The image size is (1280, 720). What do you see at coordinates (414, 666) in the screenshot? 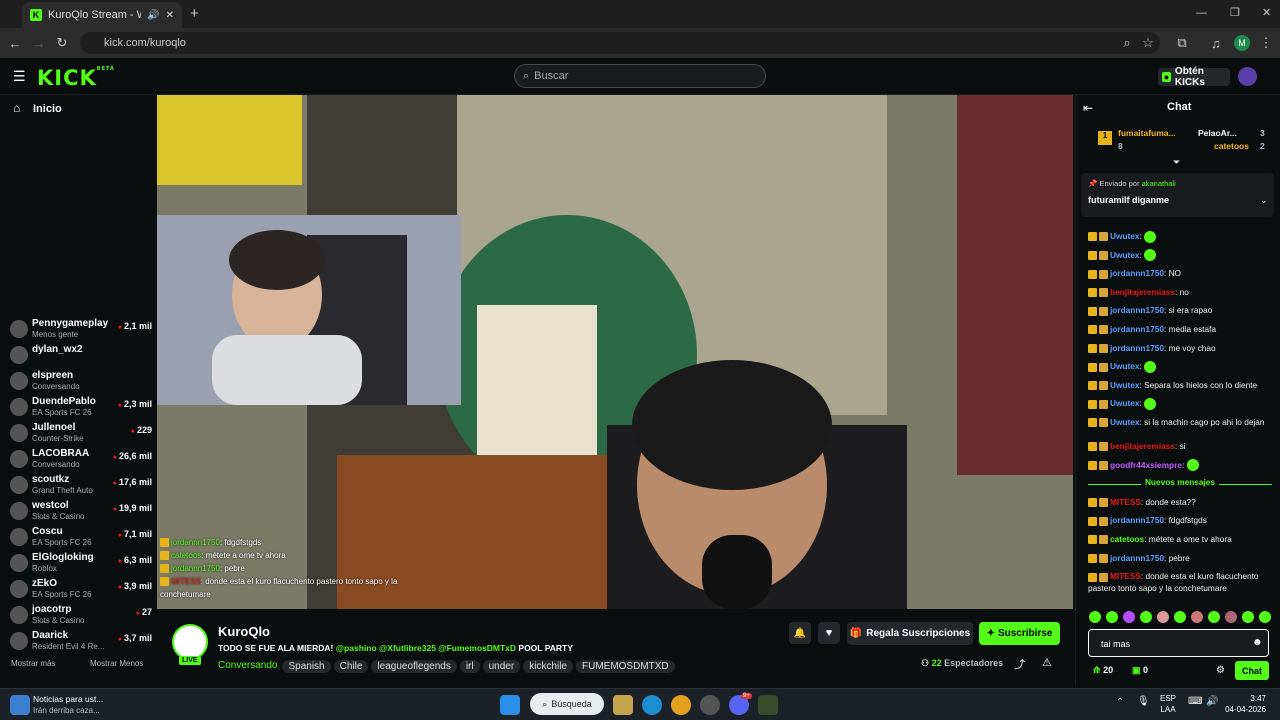
I see `stream-tag: leagueoflegends` at bounding box center [414, 666].